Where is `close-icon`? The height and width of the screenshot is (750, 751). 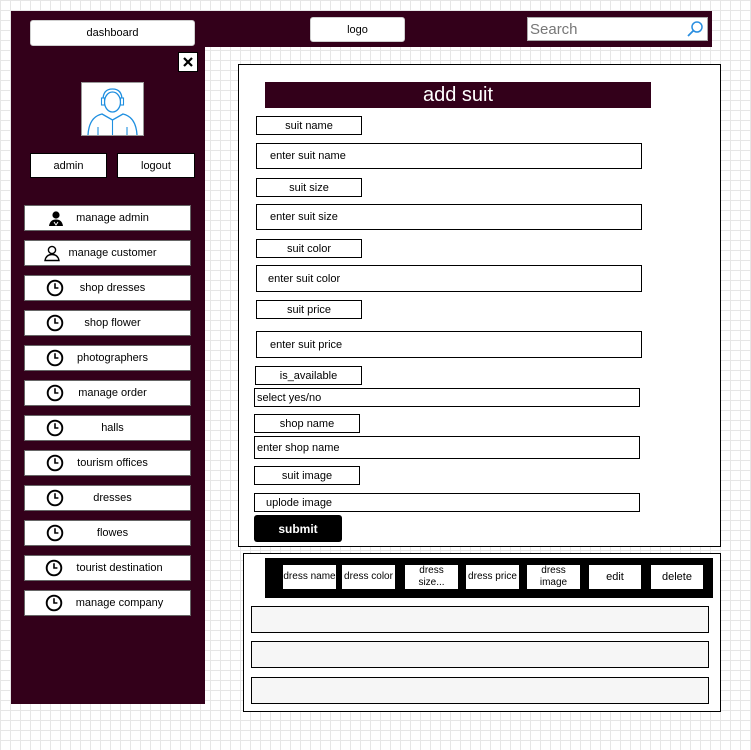 close-icon is located at coordinates (188, 62).